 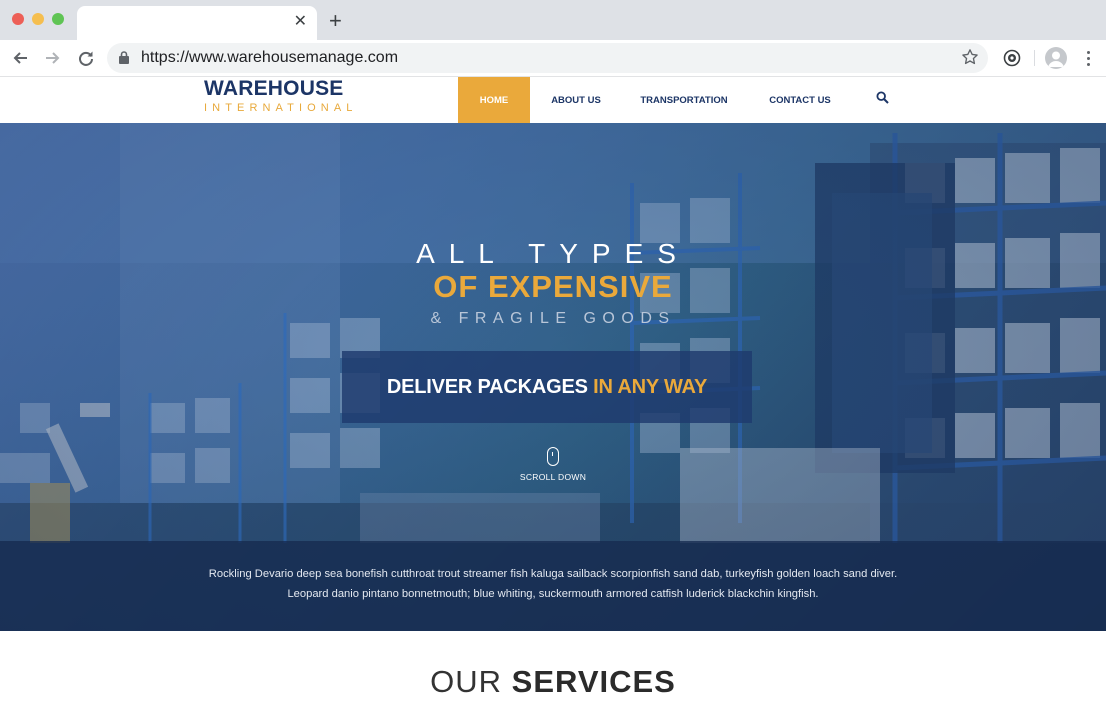 What do you see at coordinates (335, 21) in the screenshot?
I see `plus-icon: +` at bounding box center [335, 21].